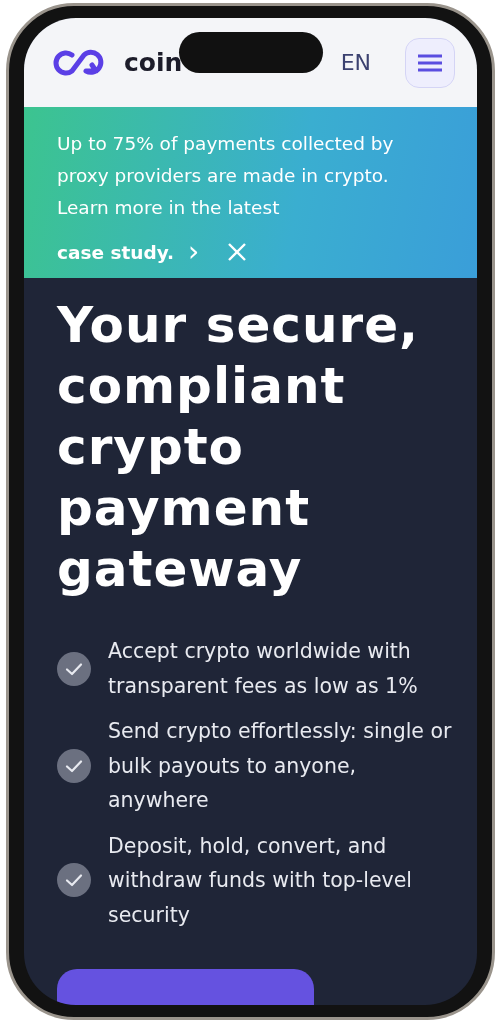 This screenshot has width=501, height=1024. Describe the element at coordinates (194, 252) in the screenshot. I see `chevron-icon: ›` at that location.